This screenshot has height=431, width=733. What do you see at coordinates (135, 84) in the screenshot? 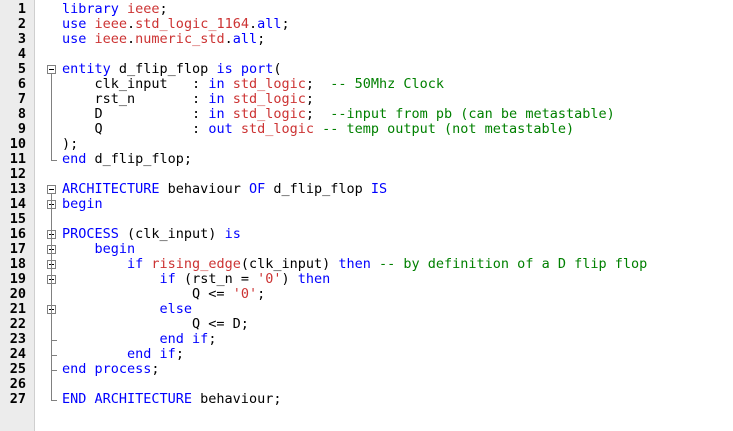
I see `code-token: clk_input :` at bounding box center [135, 84].